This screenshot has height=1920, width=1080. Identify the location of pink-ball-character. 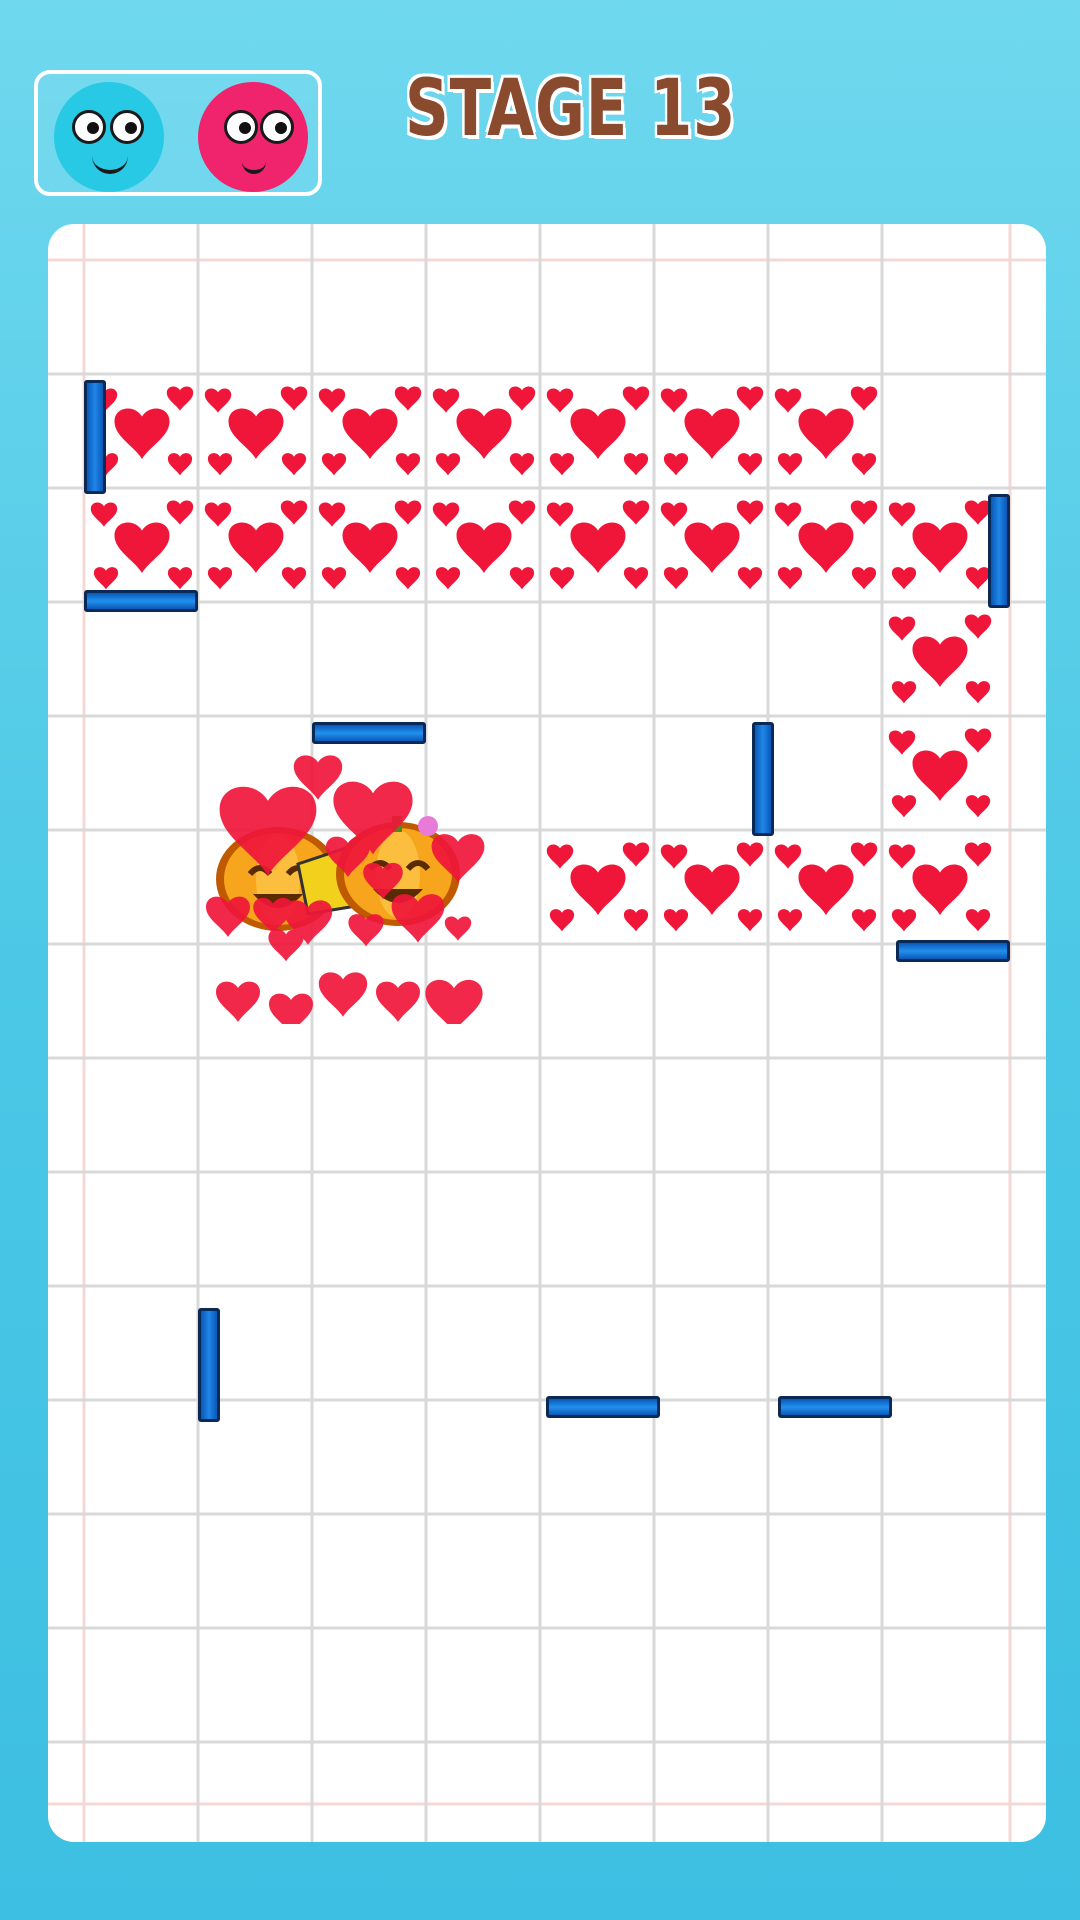
(253, 137).